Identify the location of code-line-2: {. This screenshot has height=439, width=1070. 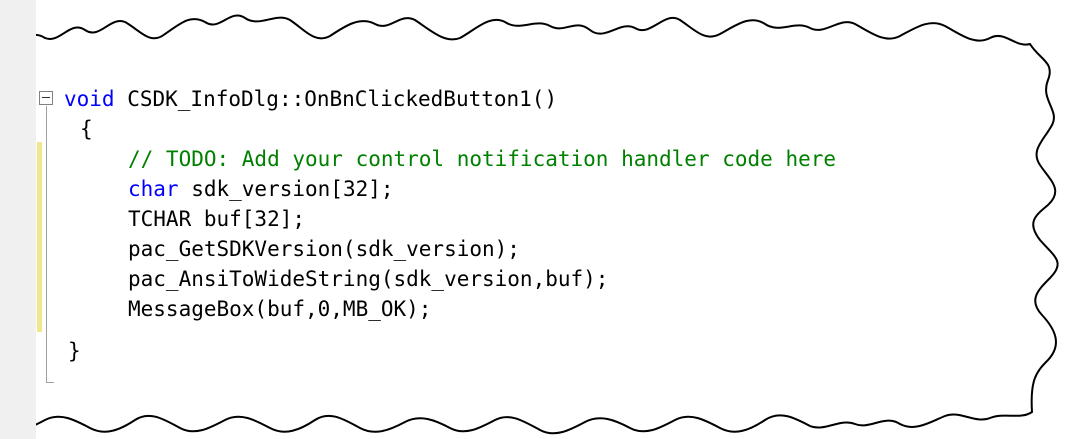
(86, 129).